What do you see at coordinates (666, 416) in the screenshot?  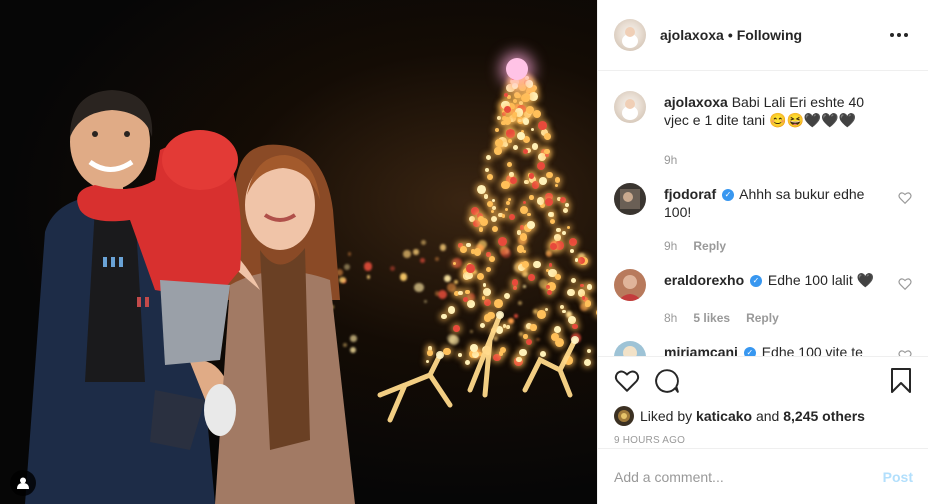 I see `liked-by-label: Liked by` at bounding box center [666, 416].